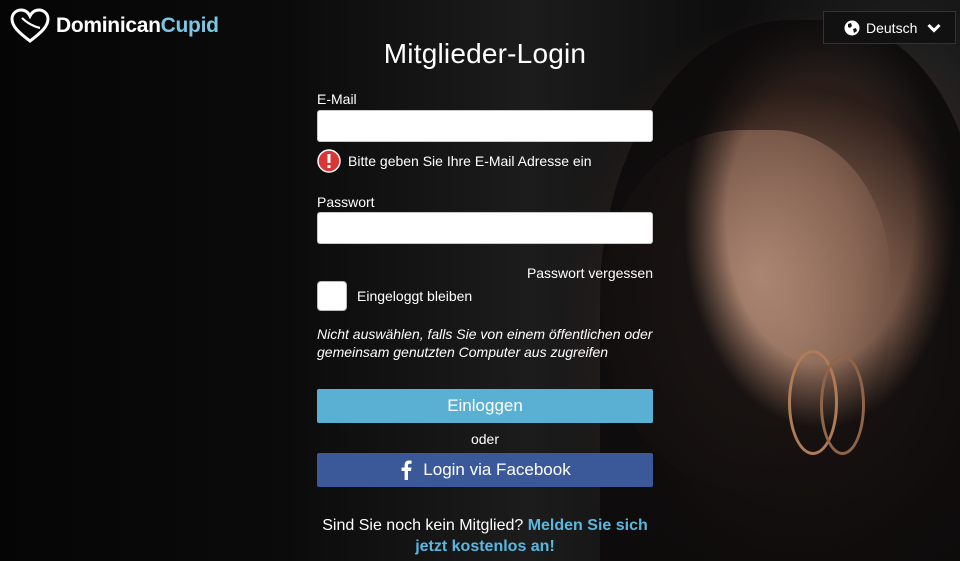 Image resolution: width=960 pixels, height=561 pixels. What do you see at coordinates (485, 439) in the screenshot?
I see `or-divider: oder` at bounding box center [485, 439].